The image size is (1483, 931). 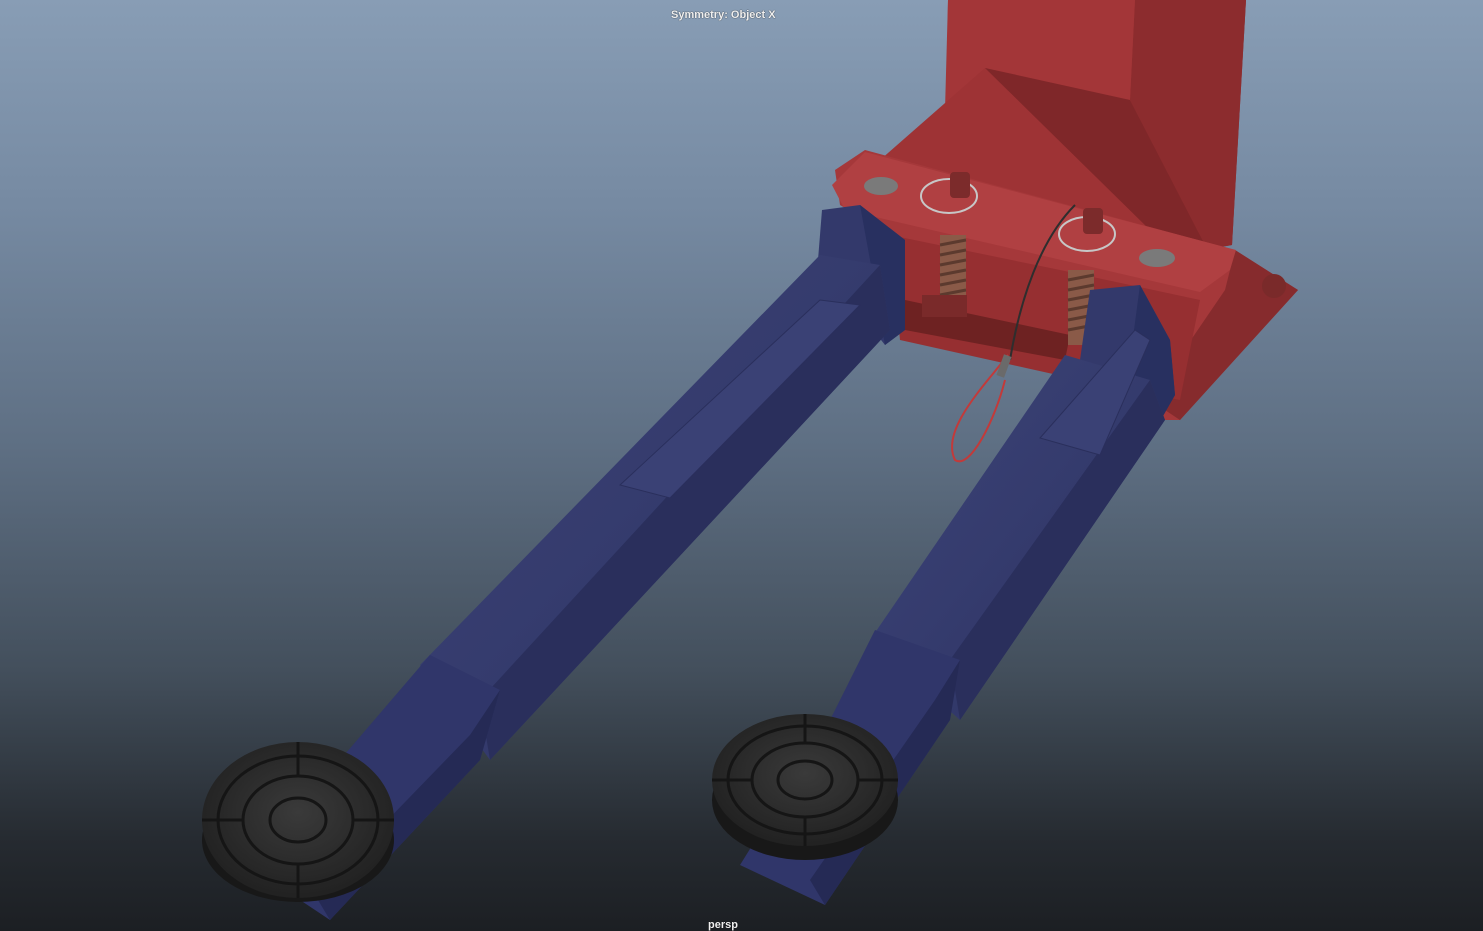 What do you see at coordinates (1274, 286) in the screenshot?
I see `anchor-nut` at bounding box center [1274, 286].